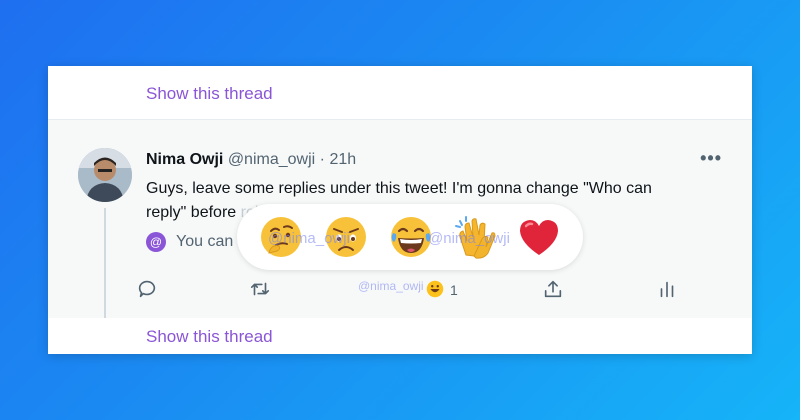 The width and height of the screenshot is (800, 420). I want to click on react-button: 1, so click(441, 293).